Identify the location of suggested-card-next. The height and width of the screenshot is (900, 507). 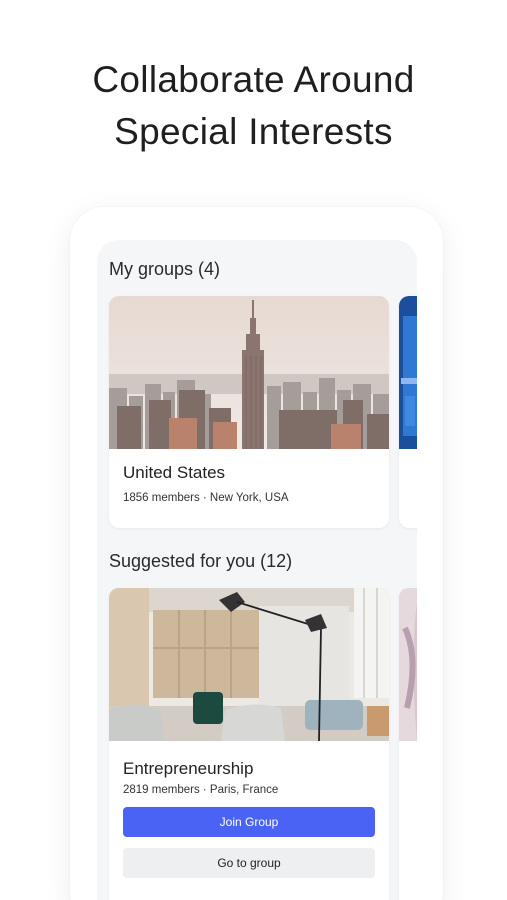
(408, 744).